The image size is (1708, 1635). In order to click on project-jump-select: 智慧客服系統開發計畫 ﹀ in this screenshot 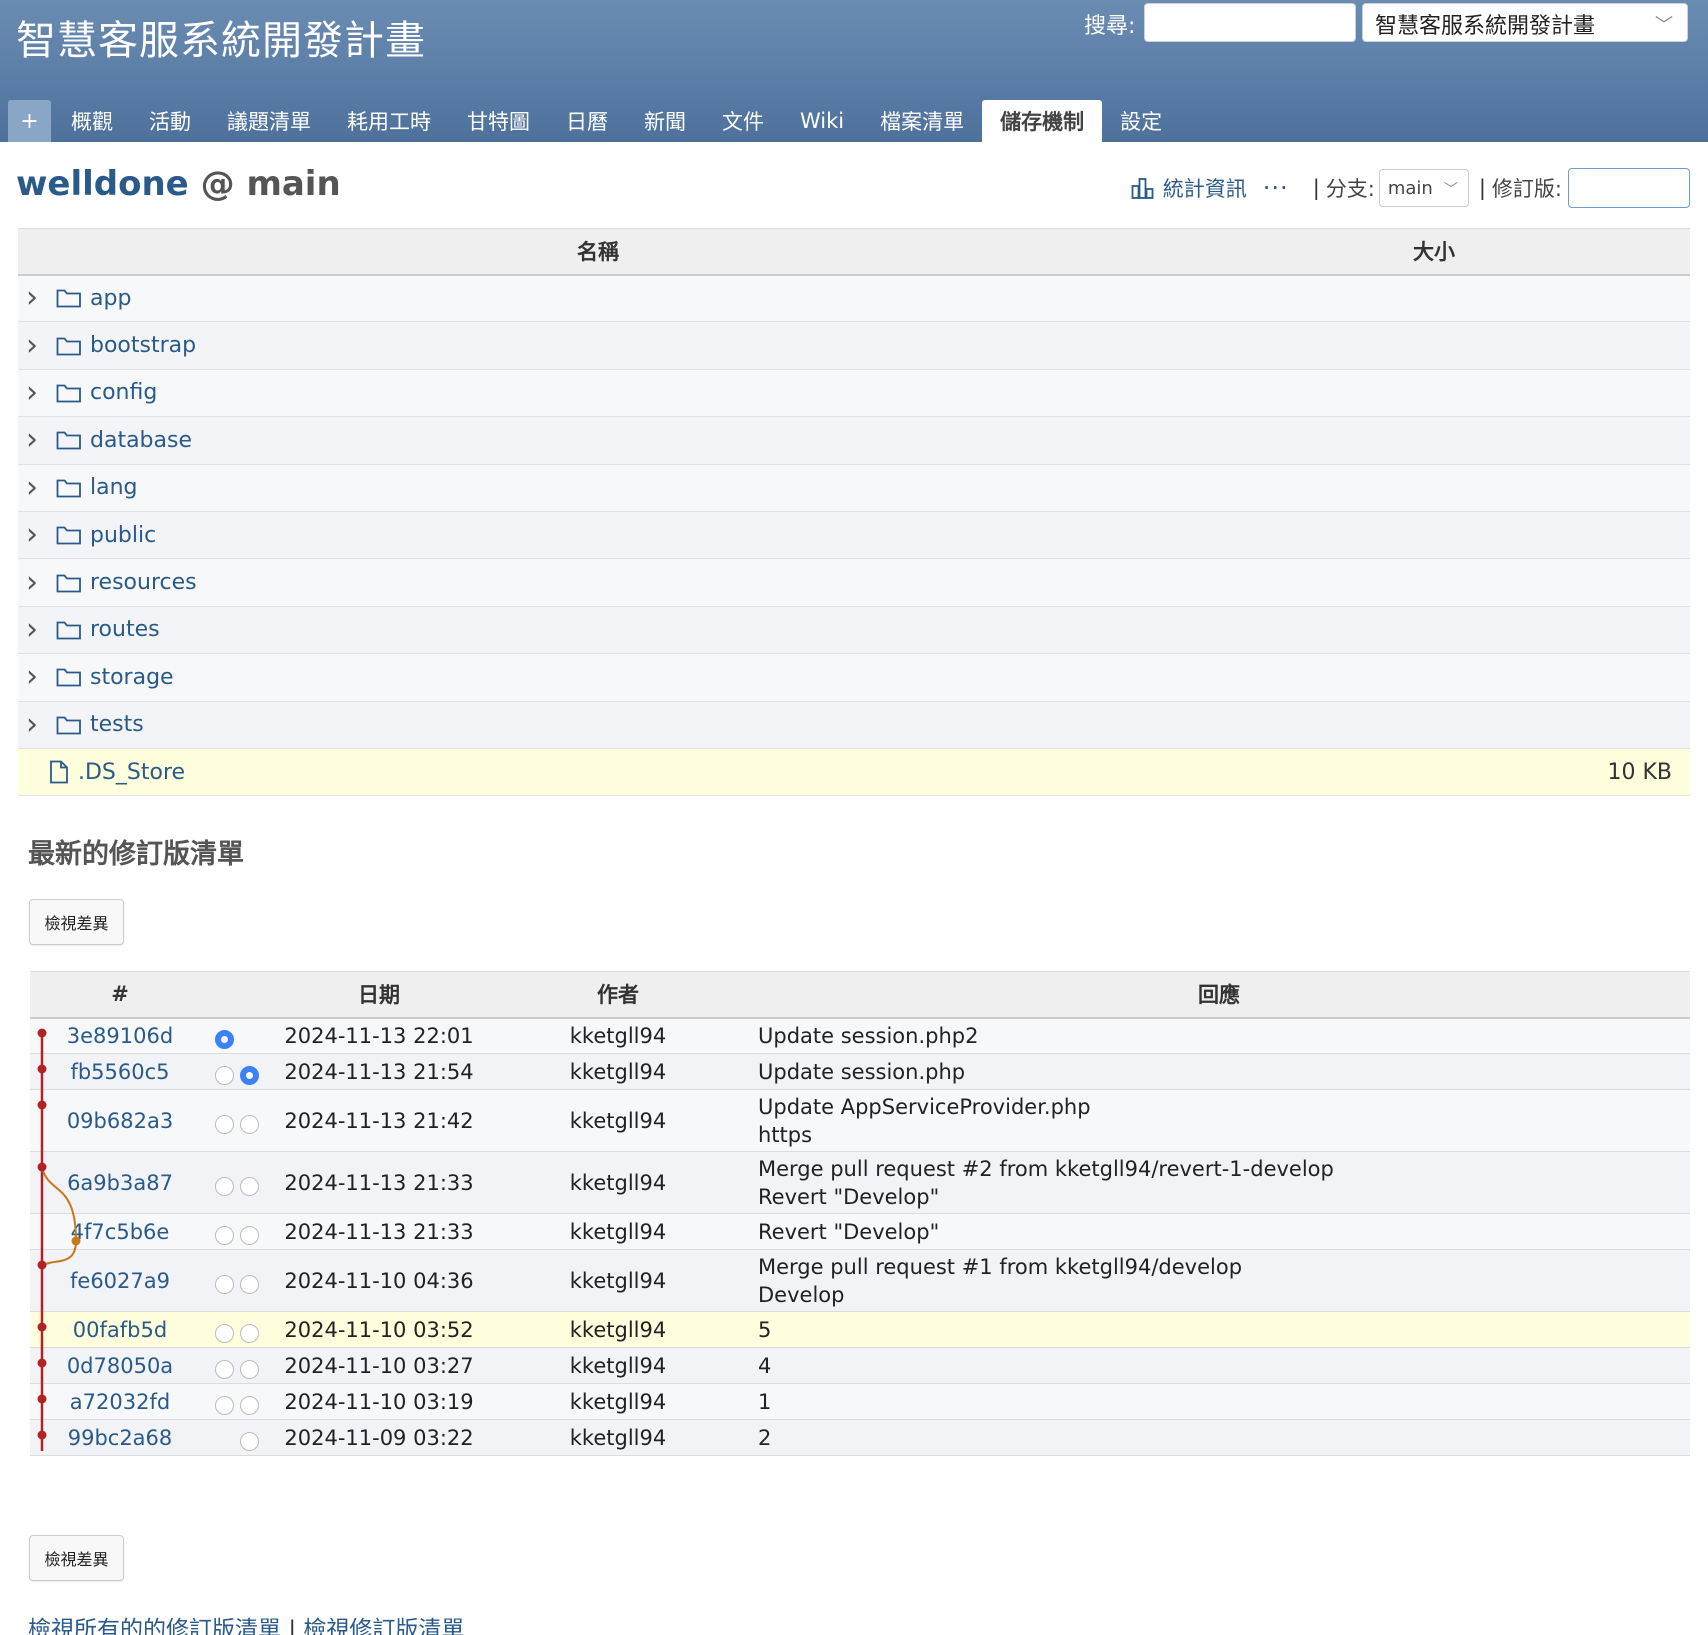, I will do `click(1525, 22)`.